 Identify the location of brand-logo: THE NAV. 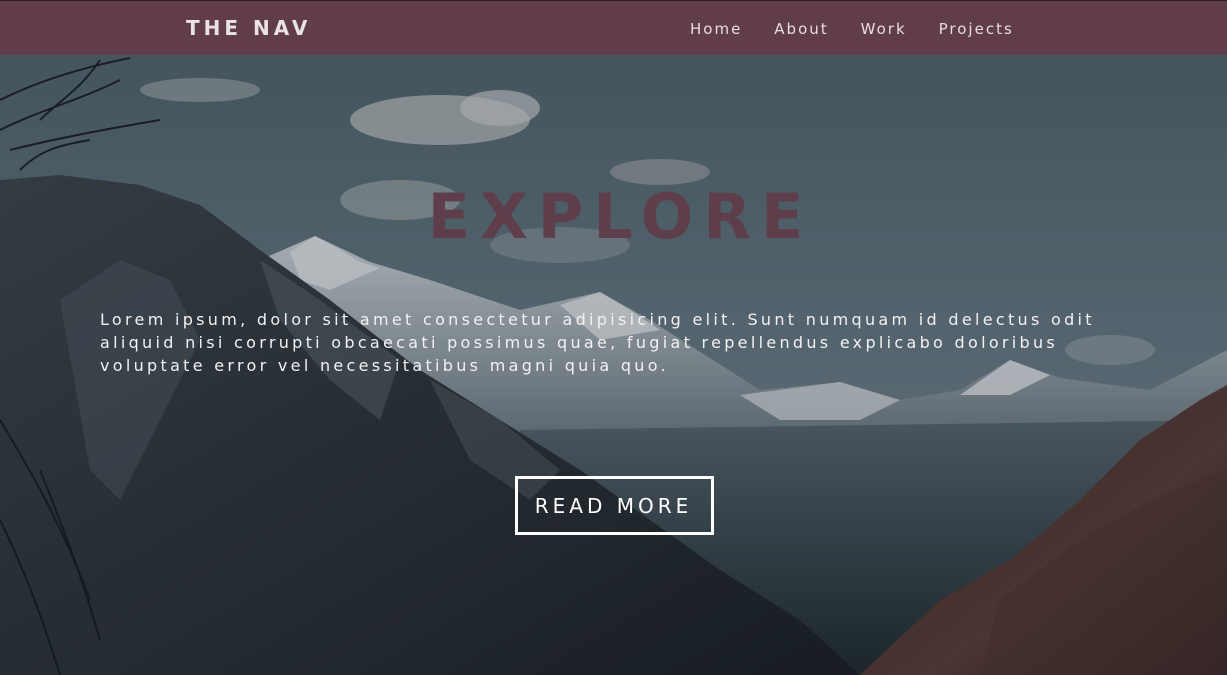
(248, 28).